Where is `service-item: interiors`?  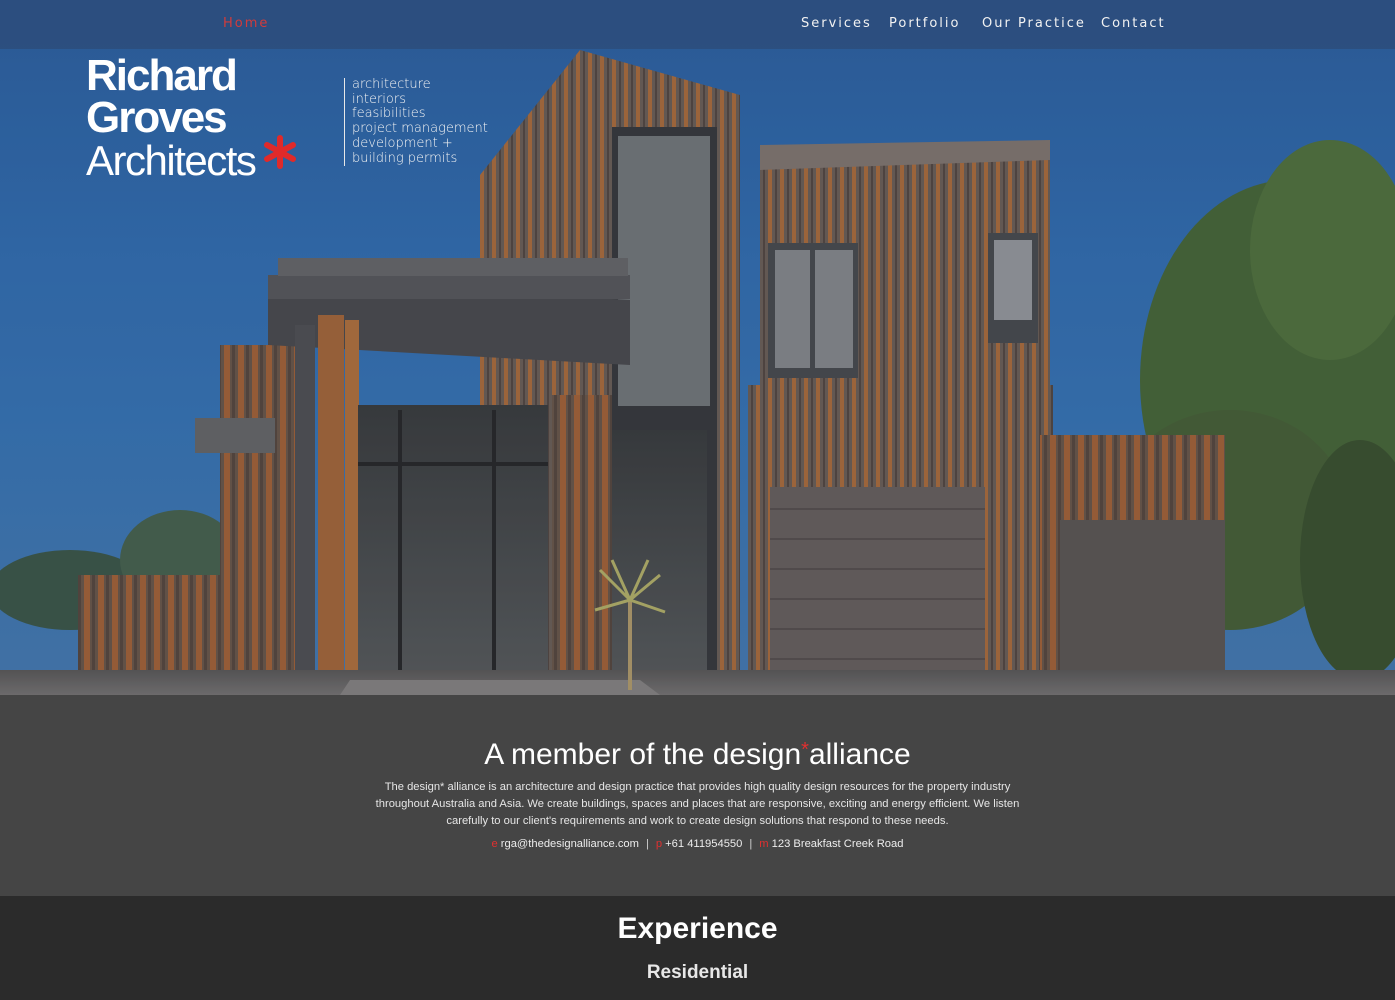
service-item: interiors is located at coordinates (379, 99).